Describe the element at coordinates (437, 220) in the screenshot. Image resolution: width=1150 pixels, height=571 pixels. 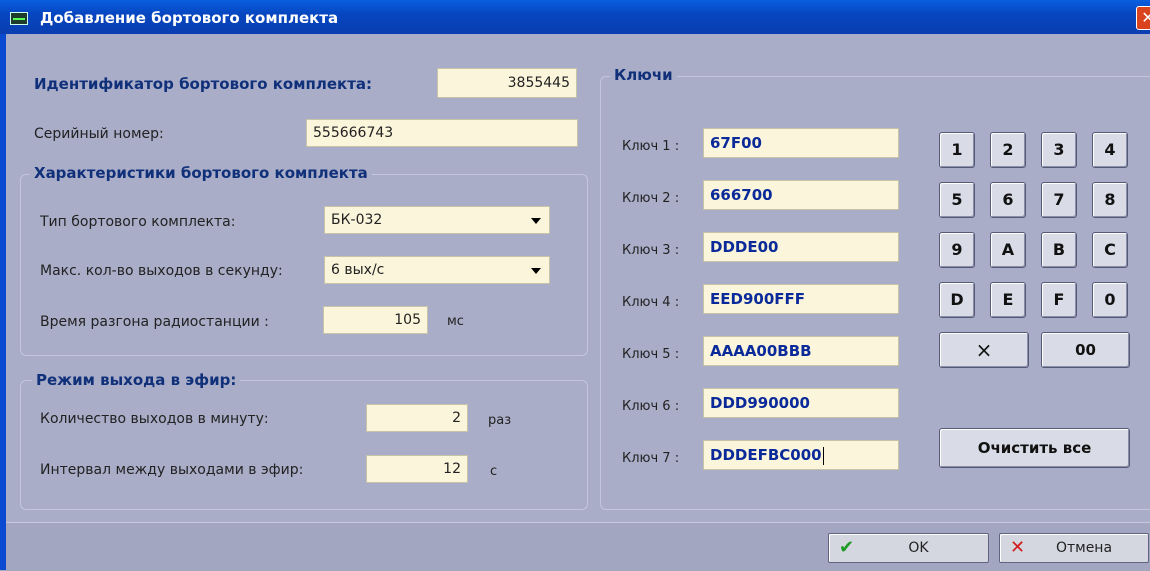
I see `type-select: БК-032` at that location.